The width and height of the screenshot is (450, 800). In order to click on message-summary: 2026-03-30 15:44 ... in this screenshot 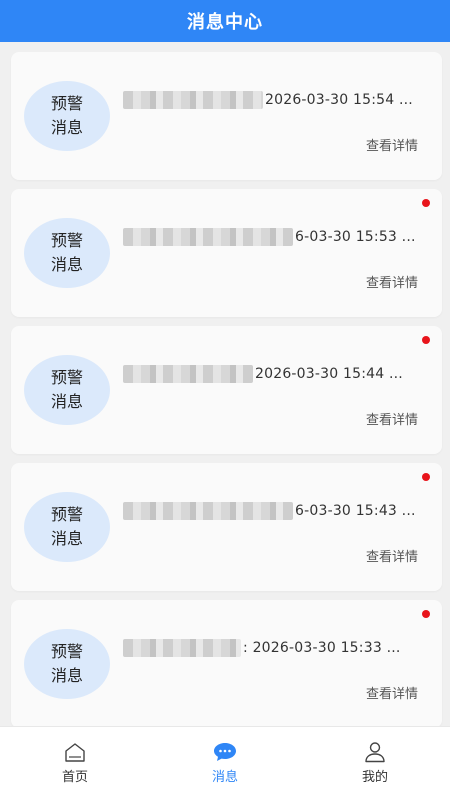, I will do `click(275, 374)`.